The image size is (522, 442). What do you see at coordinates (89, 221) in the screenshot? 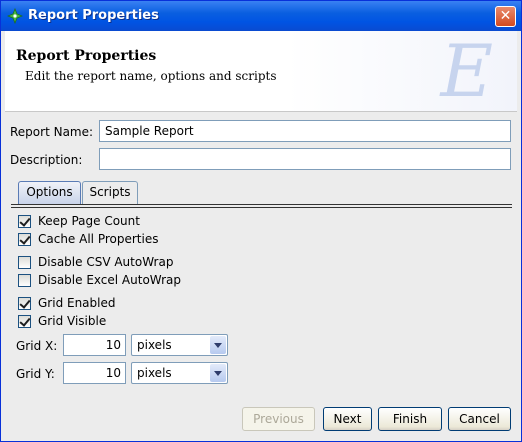
I see `option-label: Keep Page Count` at bounding box center [89, 221].